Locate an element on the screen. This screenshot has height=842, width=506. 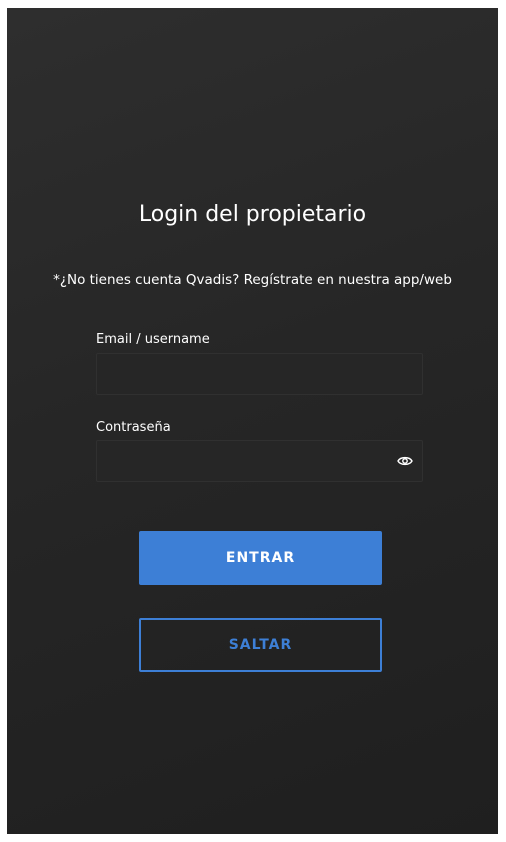
enter-button: ENTRAR is located at coordinates (260, 558).